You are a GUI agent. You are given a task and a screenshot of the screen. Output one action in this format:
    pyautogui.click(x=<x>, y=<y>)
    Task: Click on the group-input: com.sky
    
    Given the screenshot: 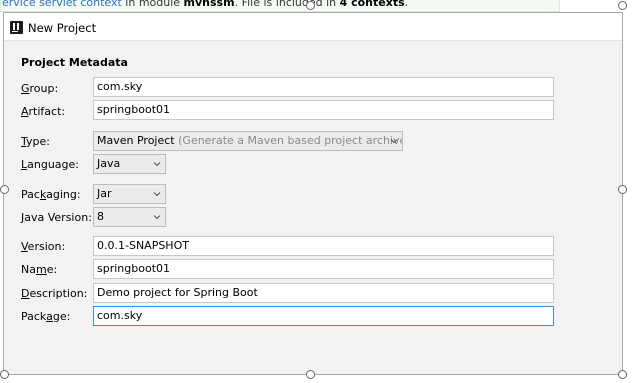 What is the action you would take?
    pyautogui.click(x=323, y=87)
    